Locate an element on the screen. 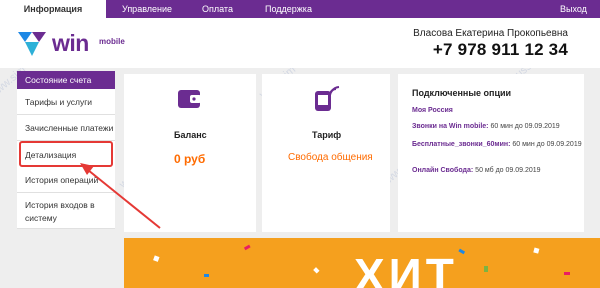  annotation-arrow is located at coordinates (120, 196).